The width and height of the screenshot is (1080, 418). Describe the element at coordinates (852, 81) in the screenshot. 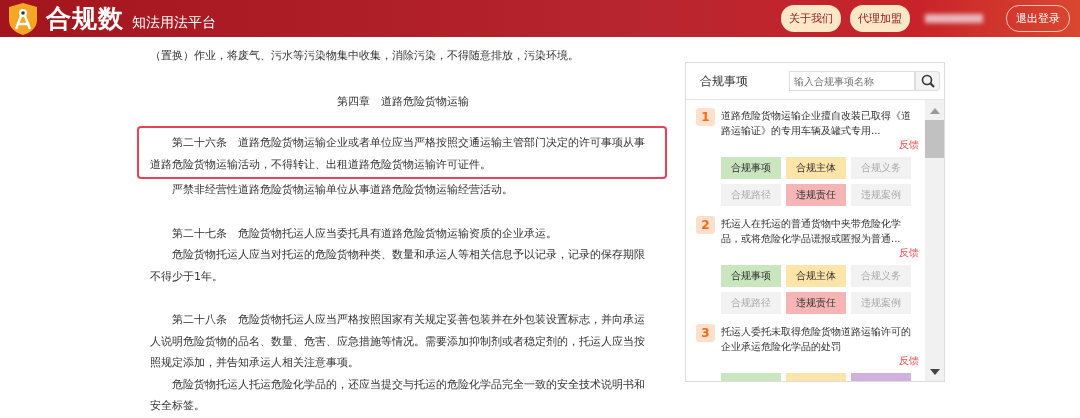

I see `search-field: 输入合规事项名称` at that location.